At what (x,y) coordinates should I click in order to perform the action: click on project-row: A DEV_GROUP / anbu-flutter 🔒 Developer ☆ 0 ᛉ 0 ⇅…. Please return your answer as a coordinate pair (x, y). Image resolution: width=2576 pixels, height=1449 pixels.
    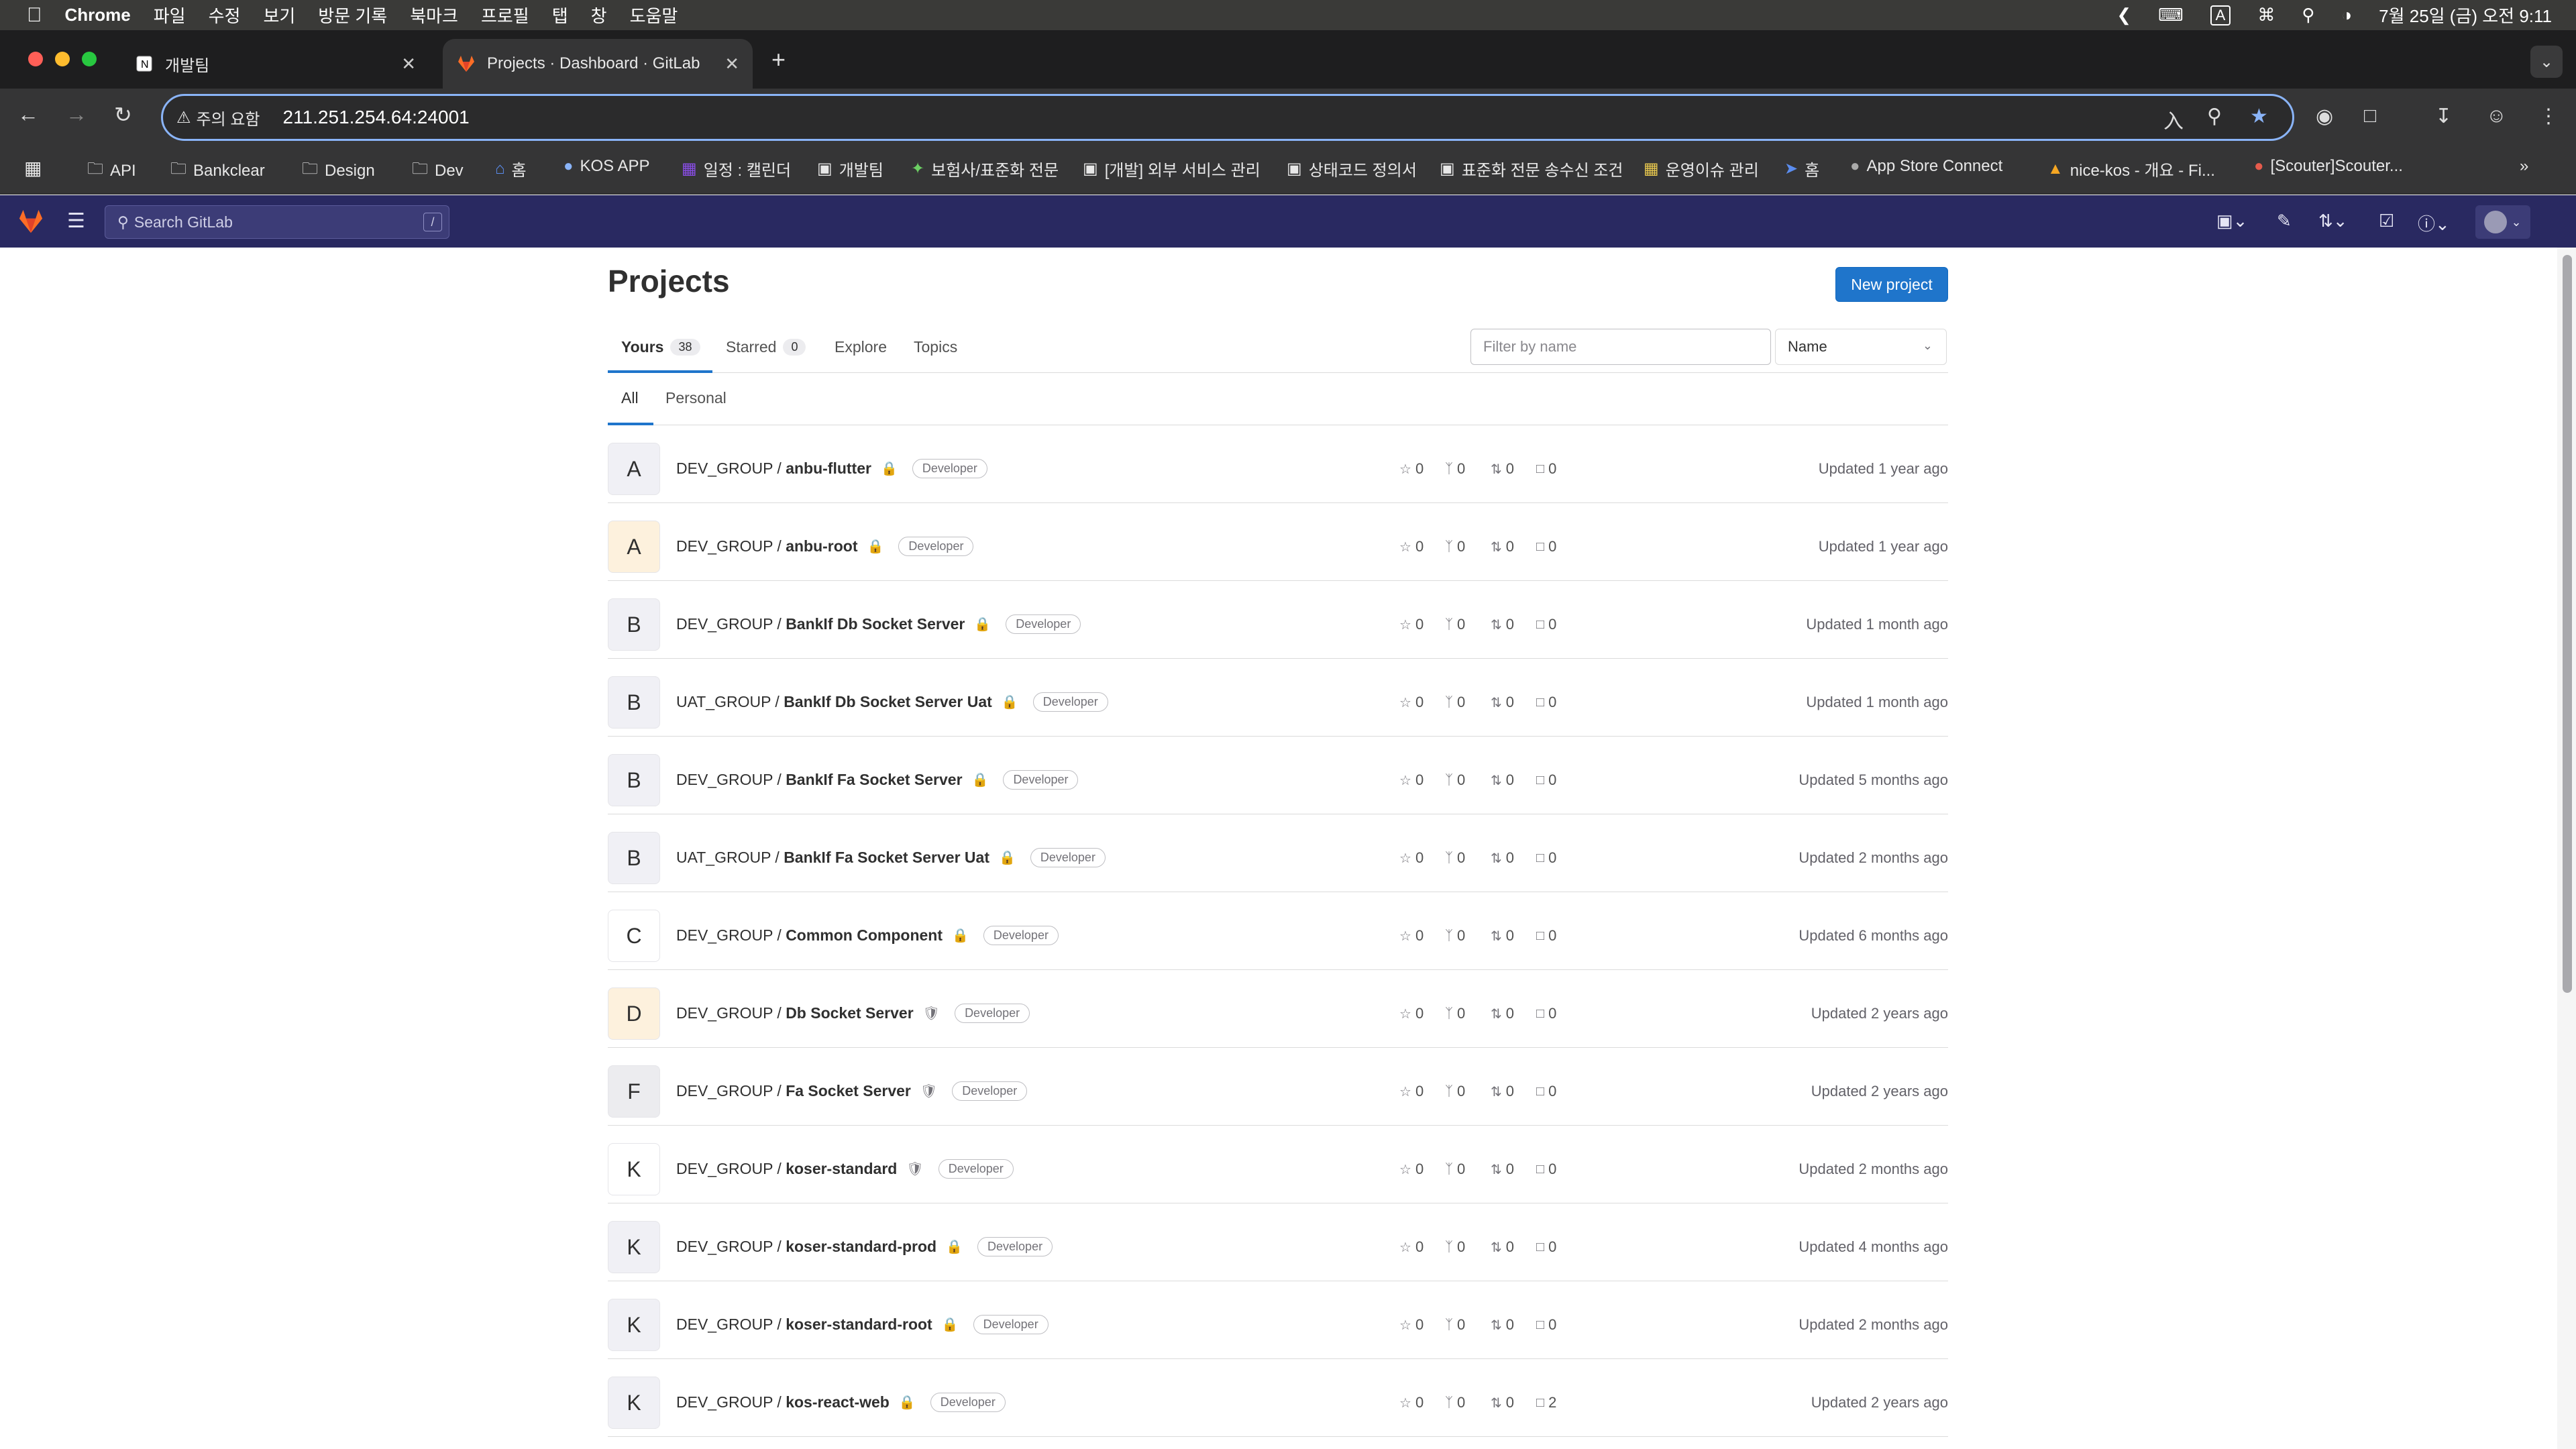
    Looking at the image, I should click on (1278, 464).